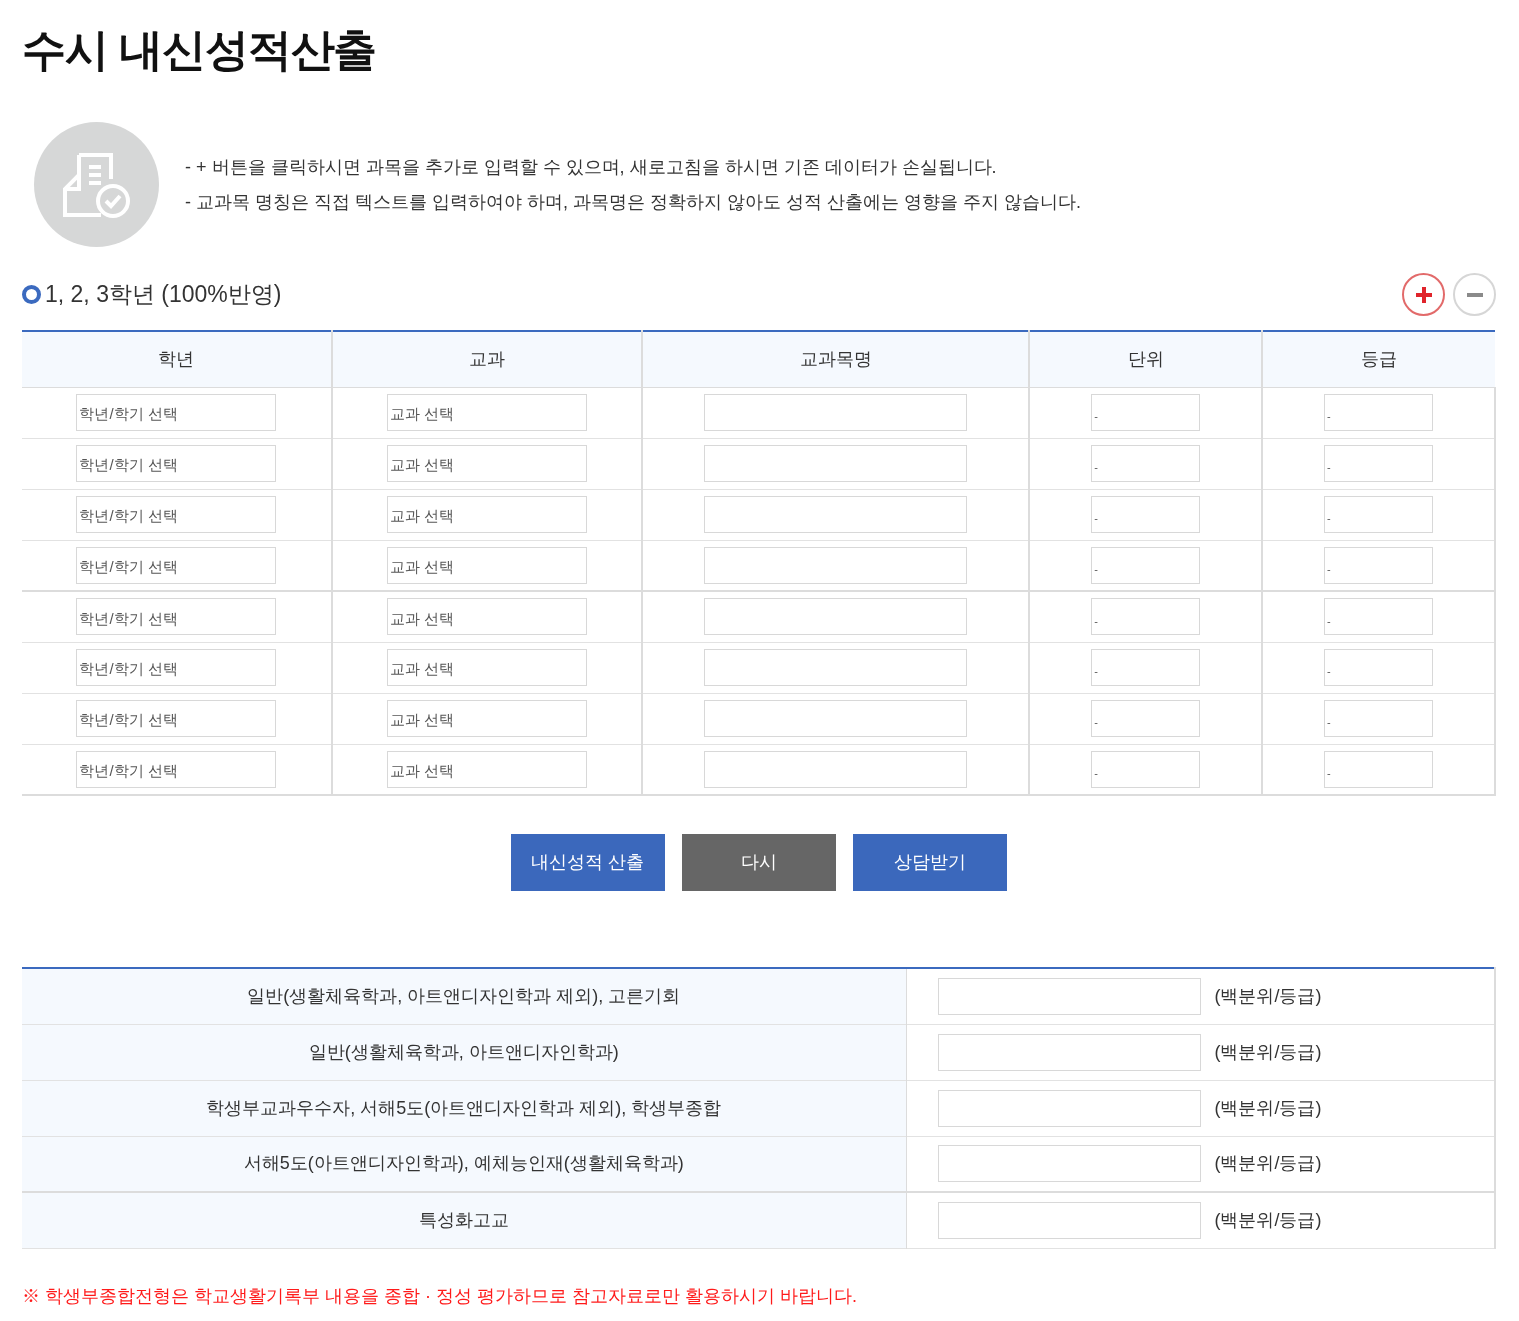 This screenshot has height=1321, width=1519. What do you see at coordinates (486, 359) in the screenshot?
I see `column-header: 교과` at bounding box center [486, 359].